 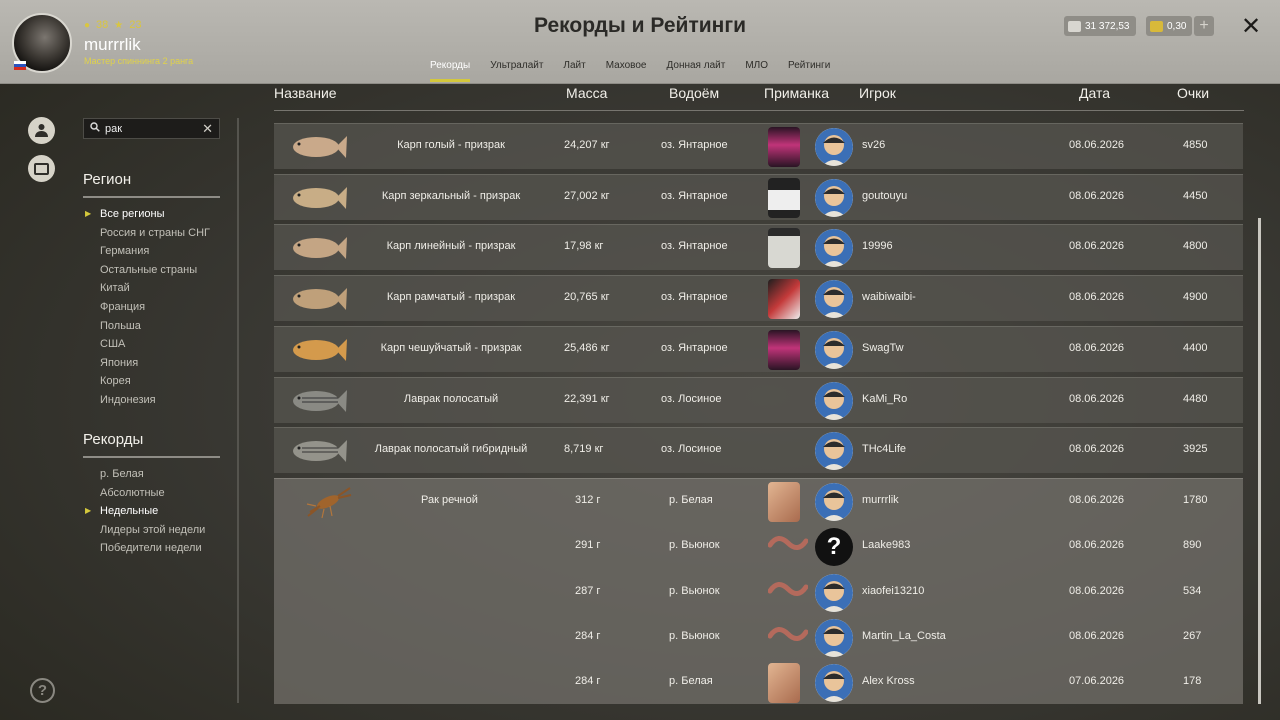 I want to click on records-item: Лидеры этой недели, so click(x=145, y=530).